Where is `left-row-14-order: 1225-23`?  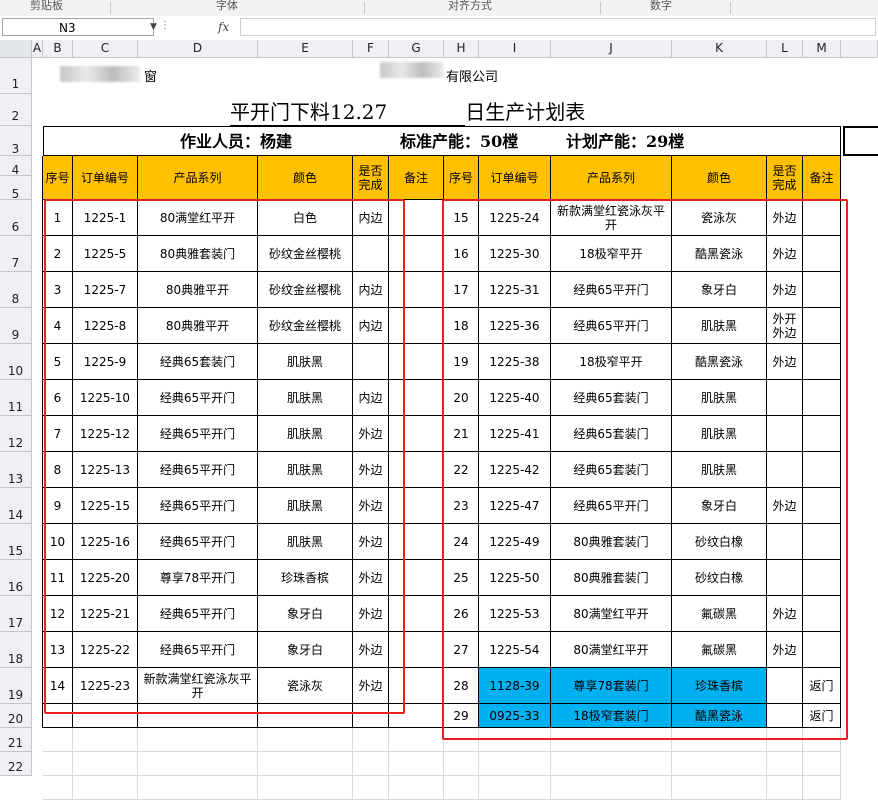
left-row-14-order: 1225-23 is located at coordinates (105, 686).